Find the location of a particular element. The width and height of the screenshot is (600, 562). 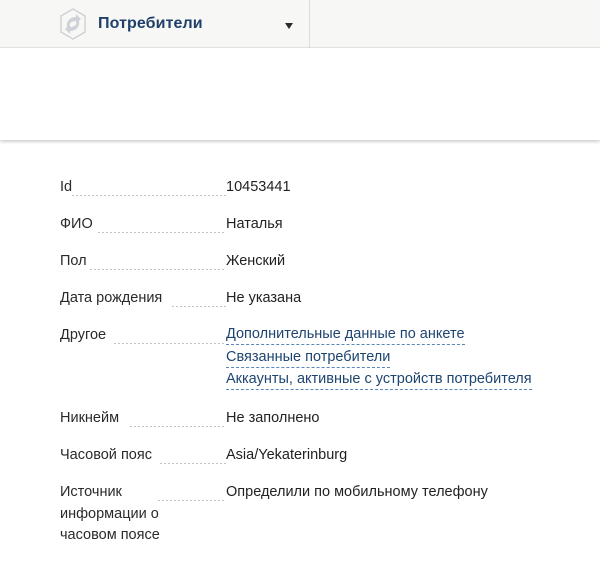

detail-label-text: Пол is located at coordinates (73, 261).